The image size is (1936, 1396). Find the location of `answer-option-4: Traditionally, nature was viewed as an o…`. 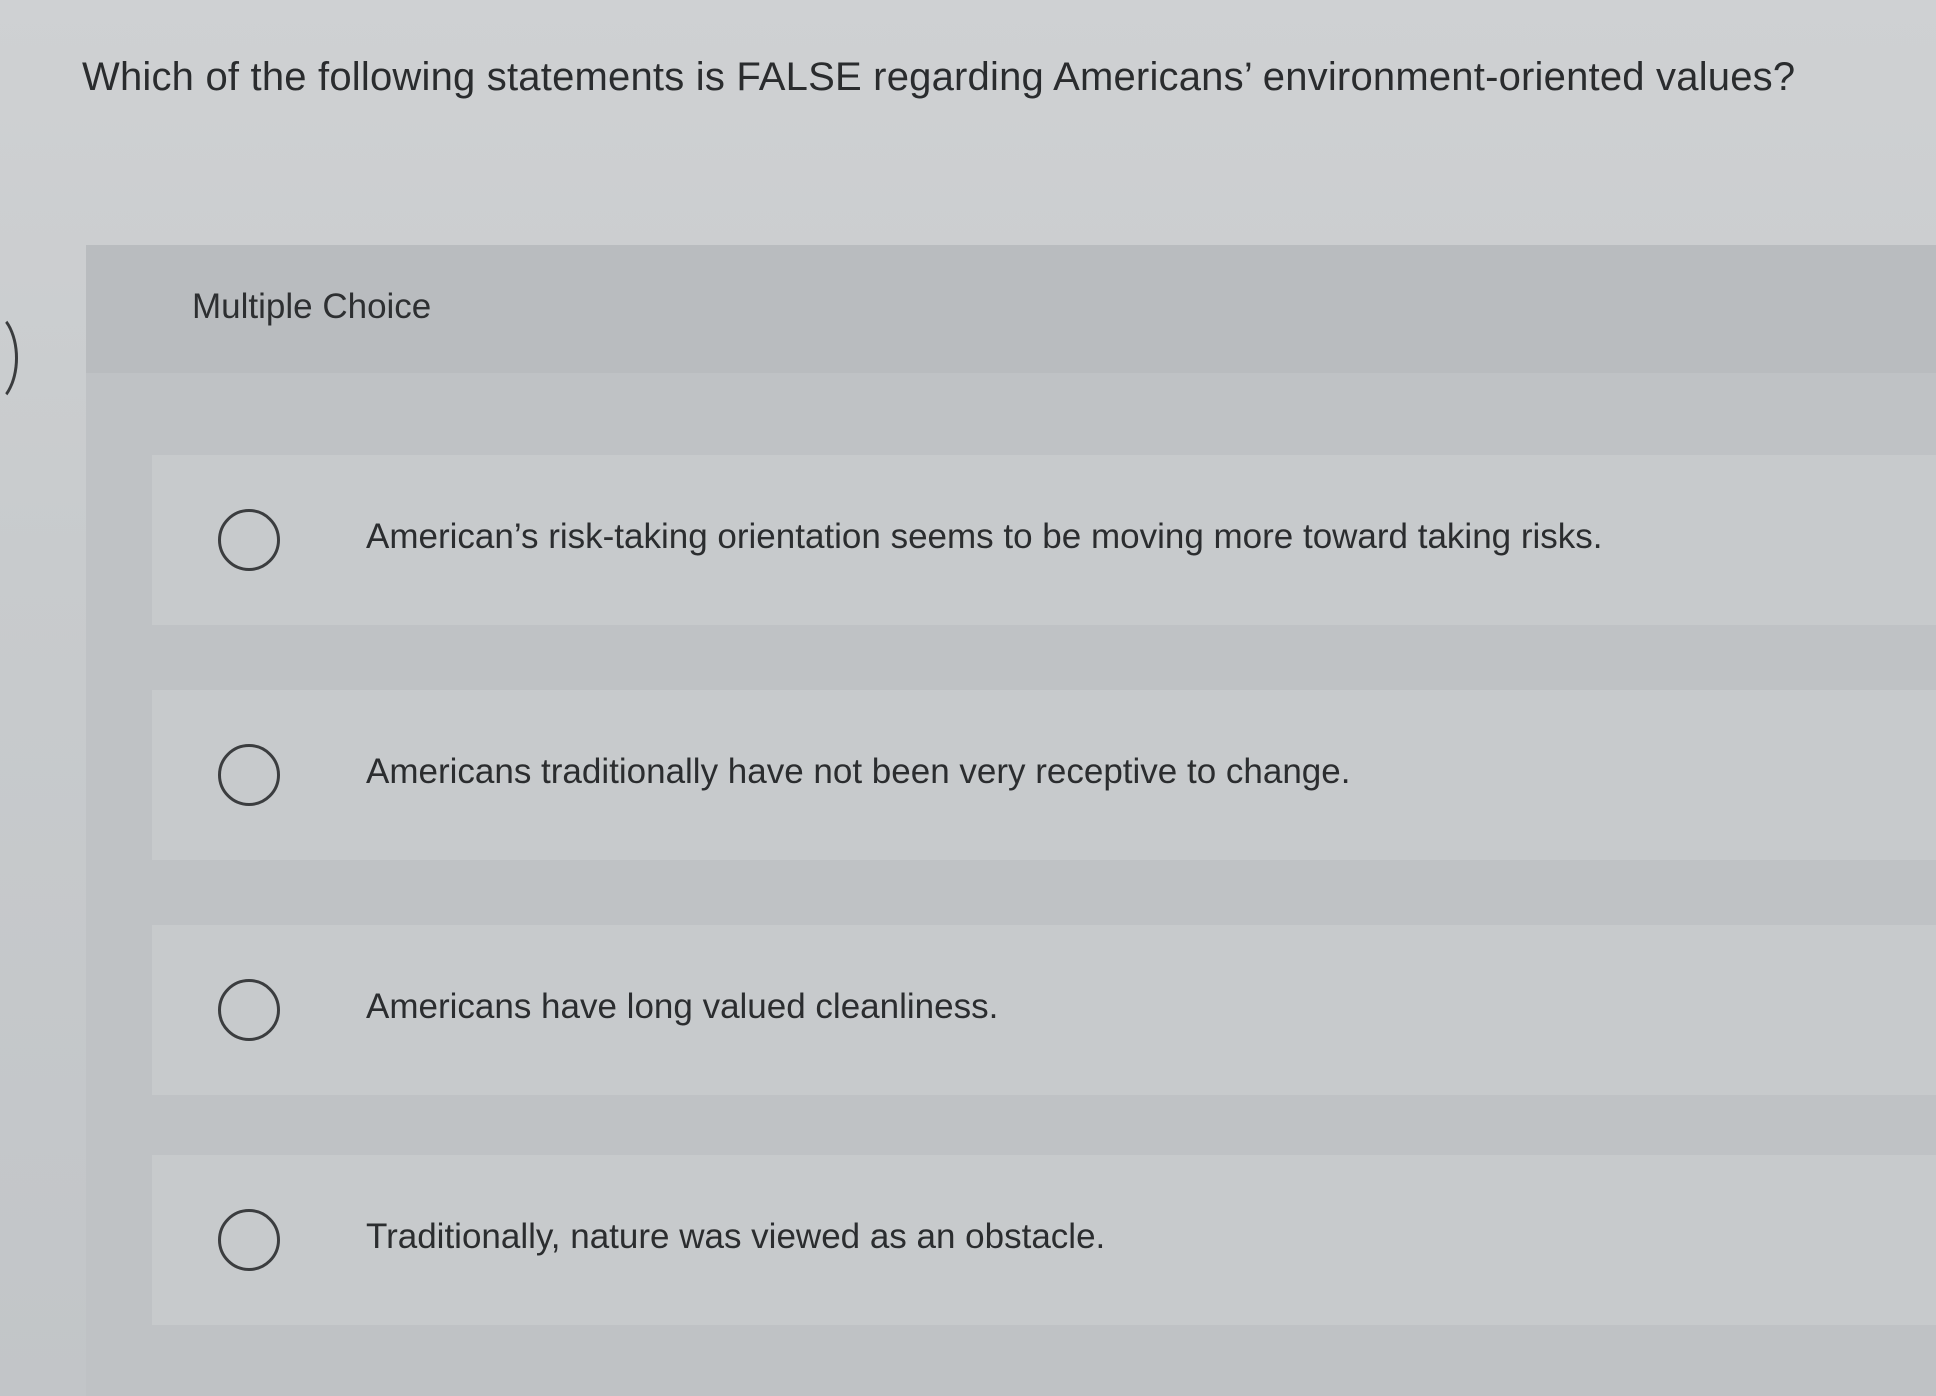

answer-option-4: Traditionally, nature was viewed as an o… is located at coordinates (1044, 1240).